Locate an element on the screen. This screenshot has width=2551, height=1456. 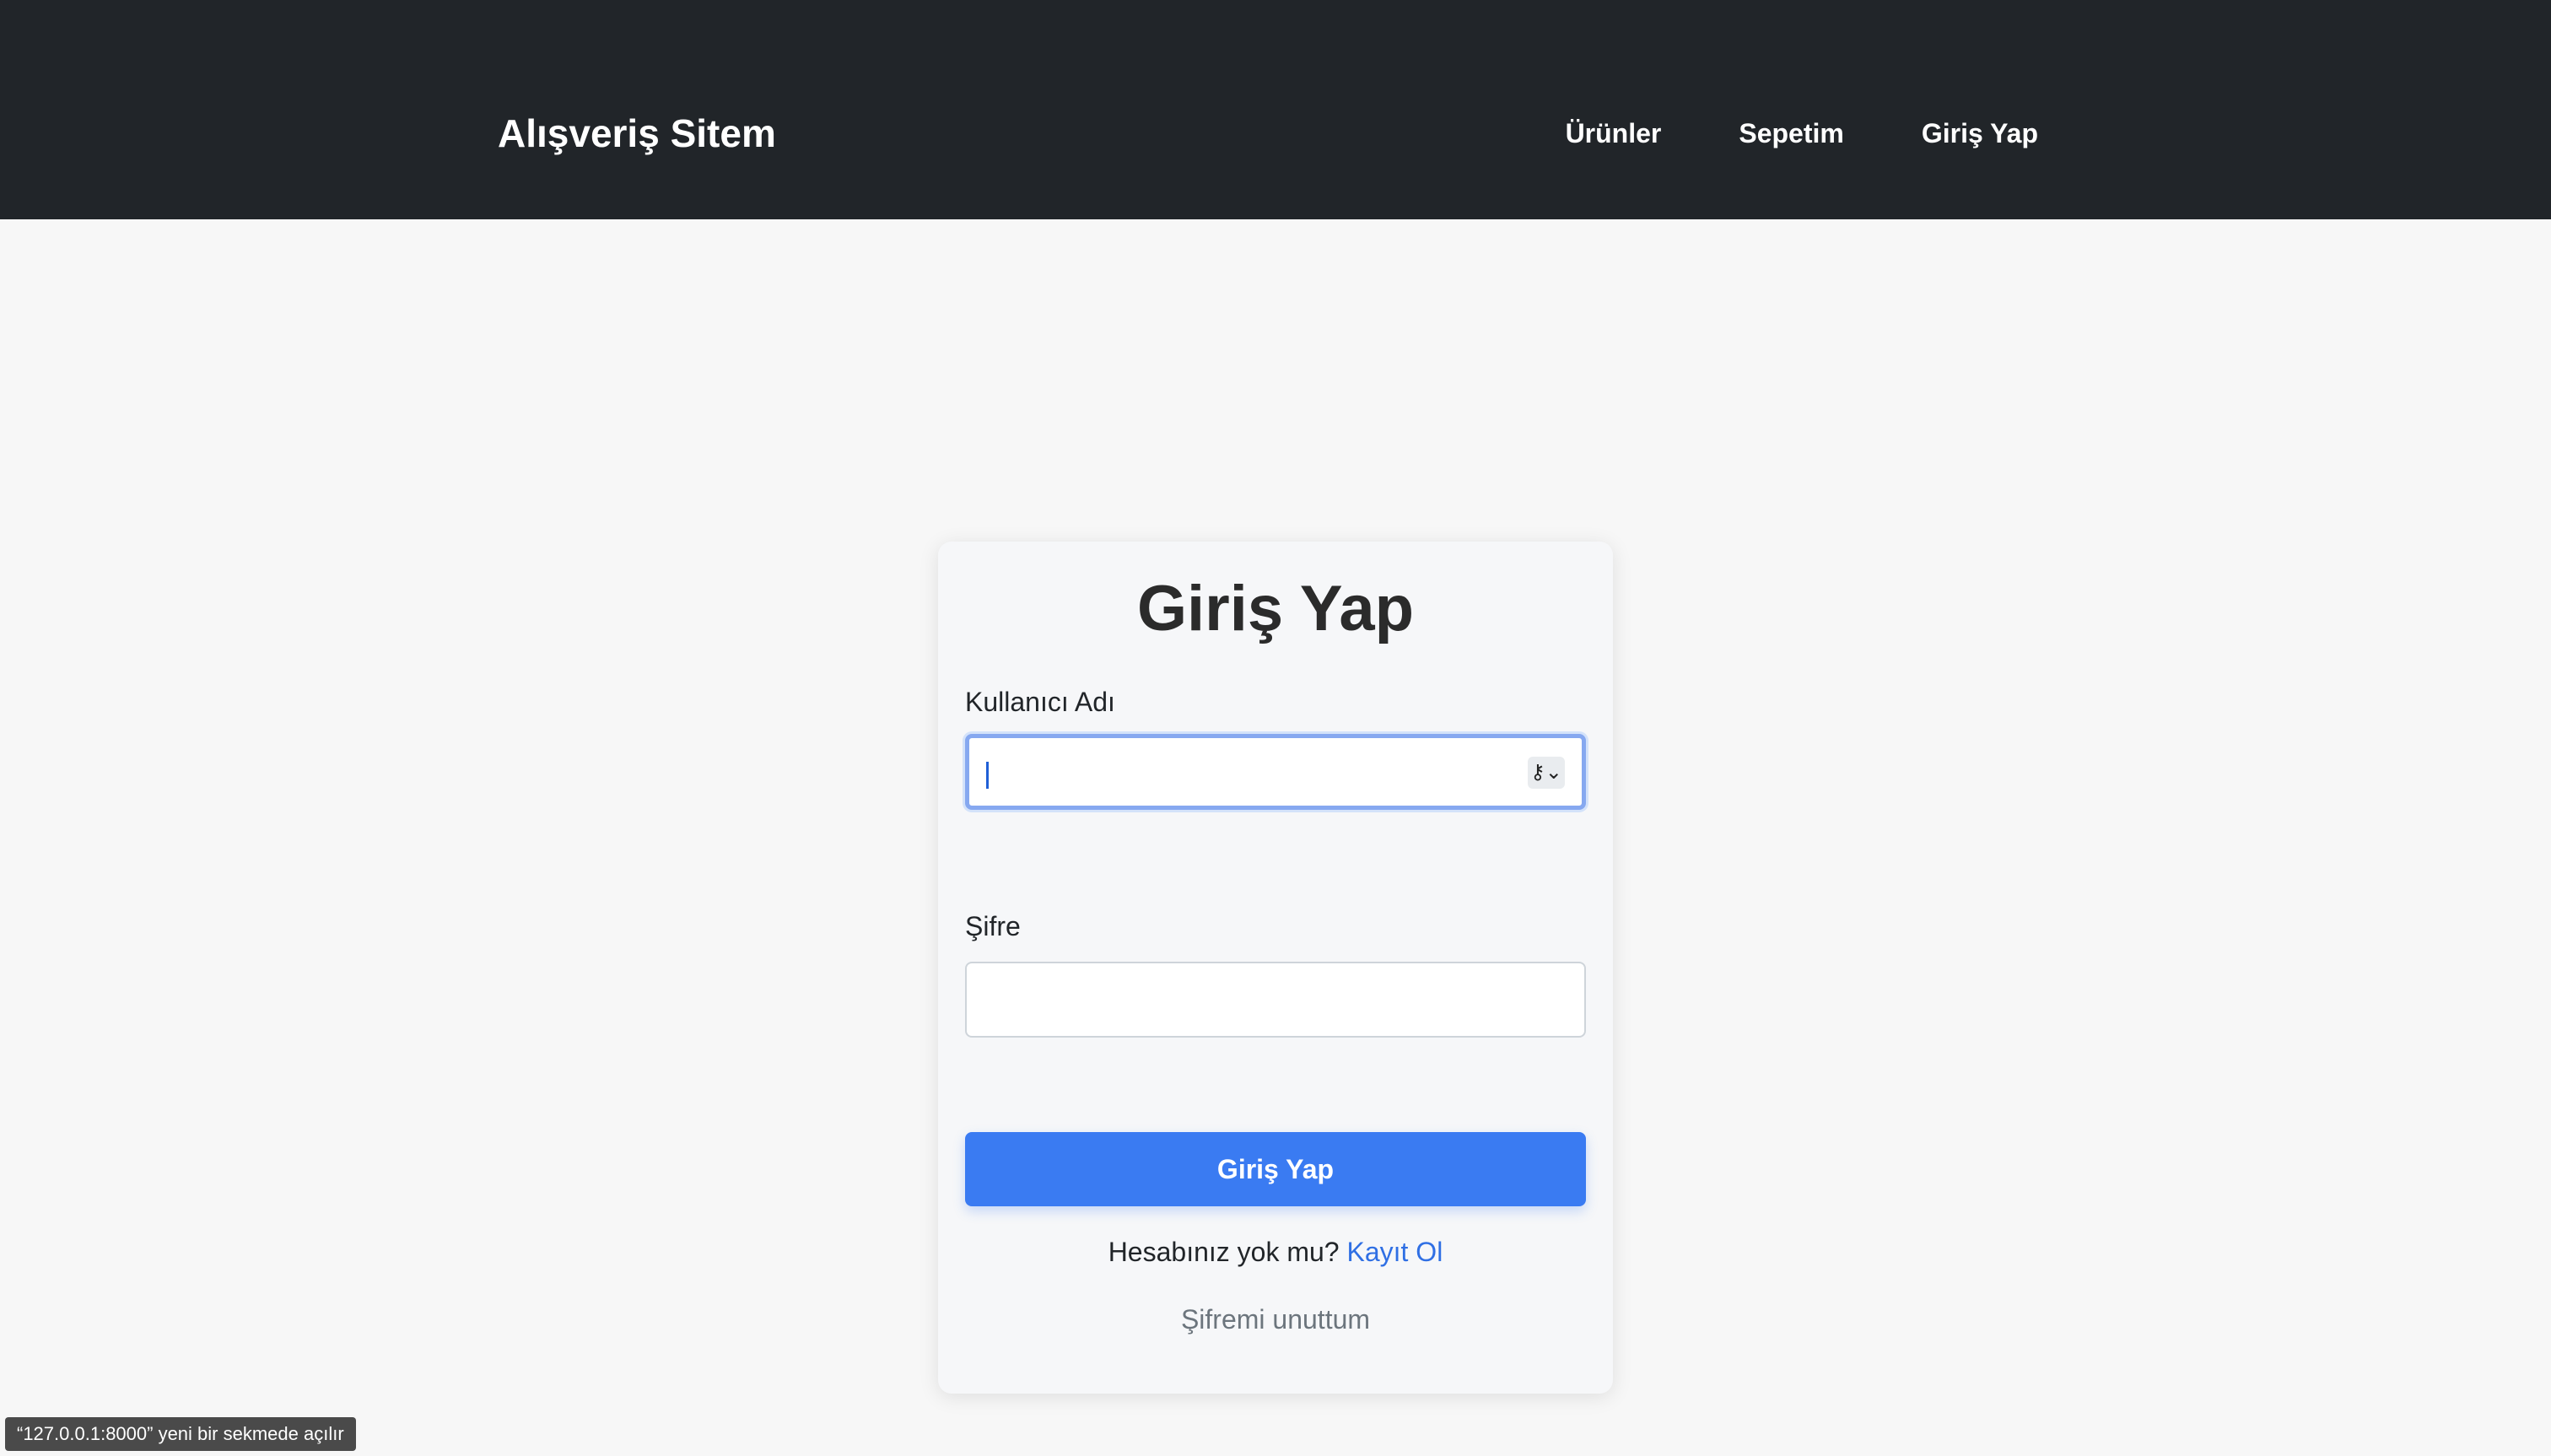
password-field is located at coordinates (1275, 1000).